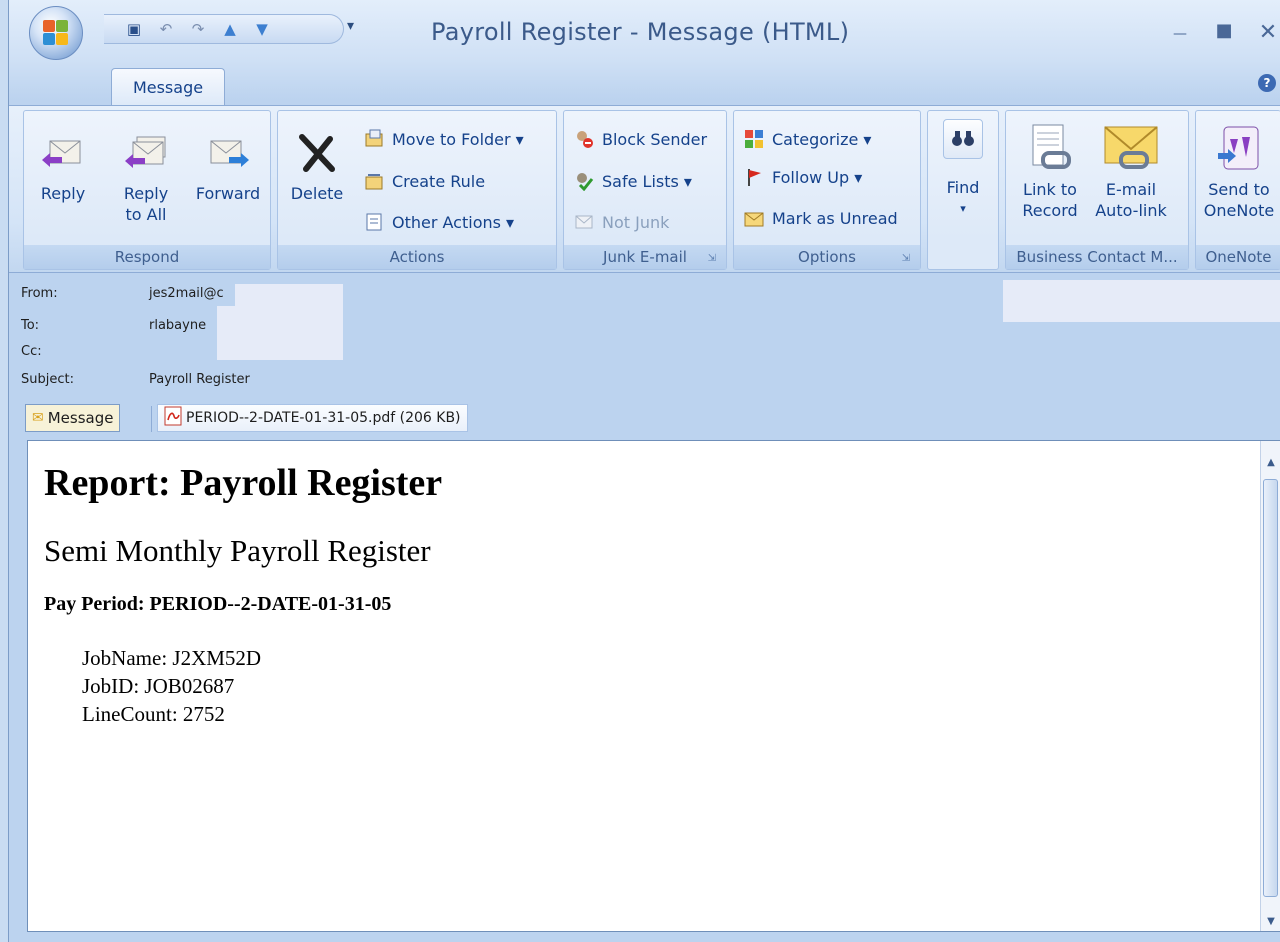 This screenshot has height=942, width=1280. I want to click on email-auto-link-button: E-mail Auto-link, so click(1131, 173).